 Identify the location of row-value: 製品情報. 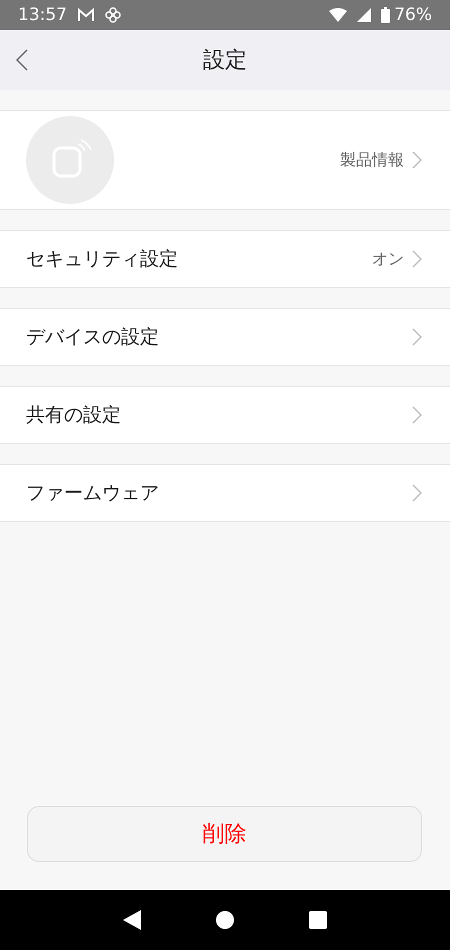
(372, 160).